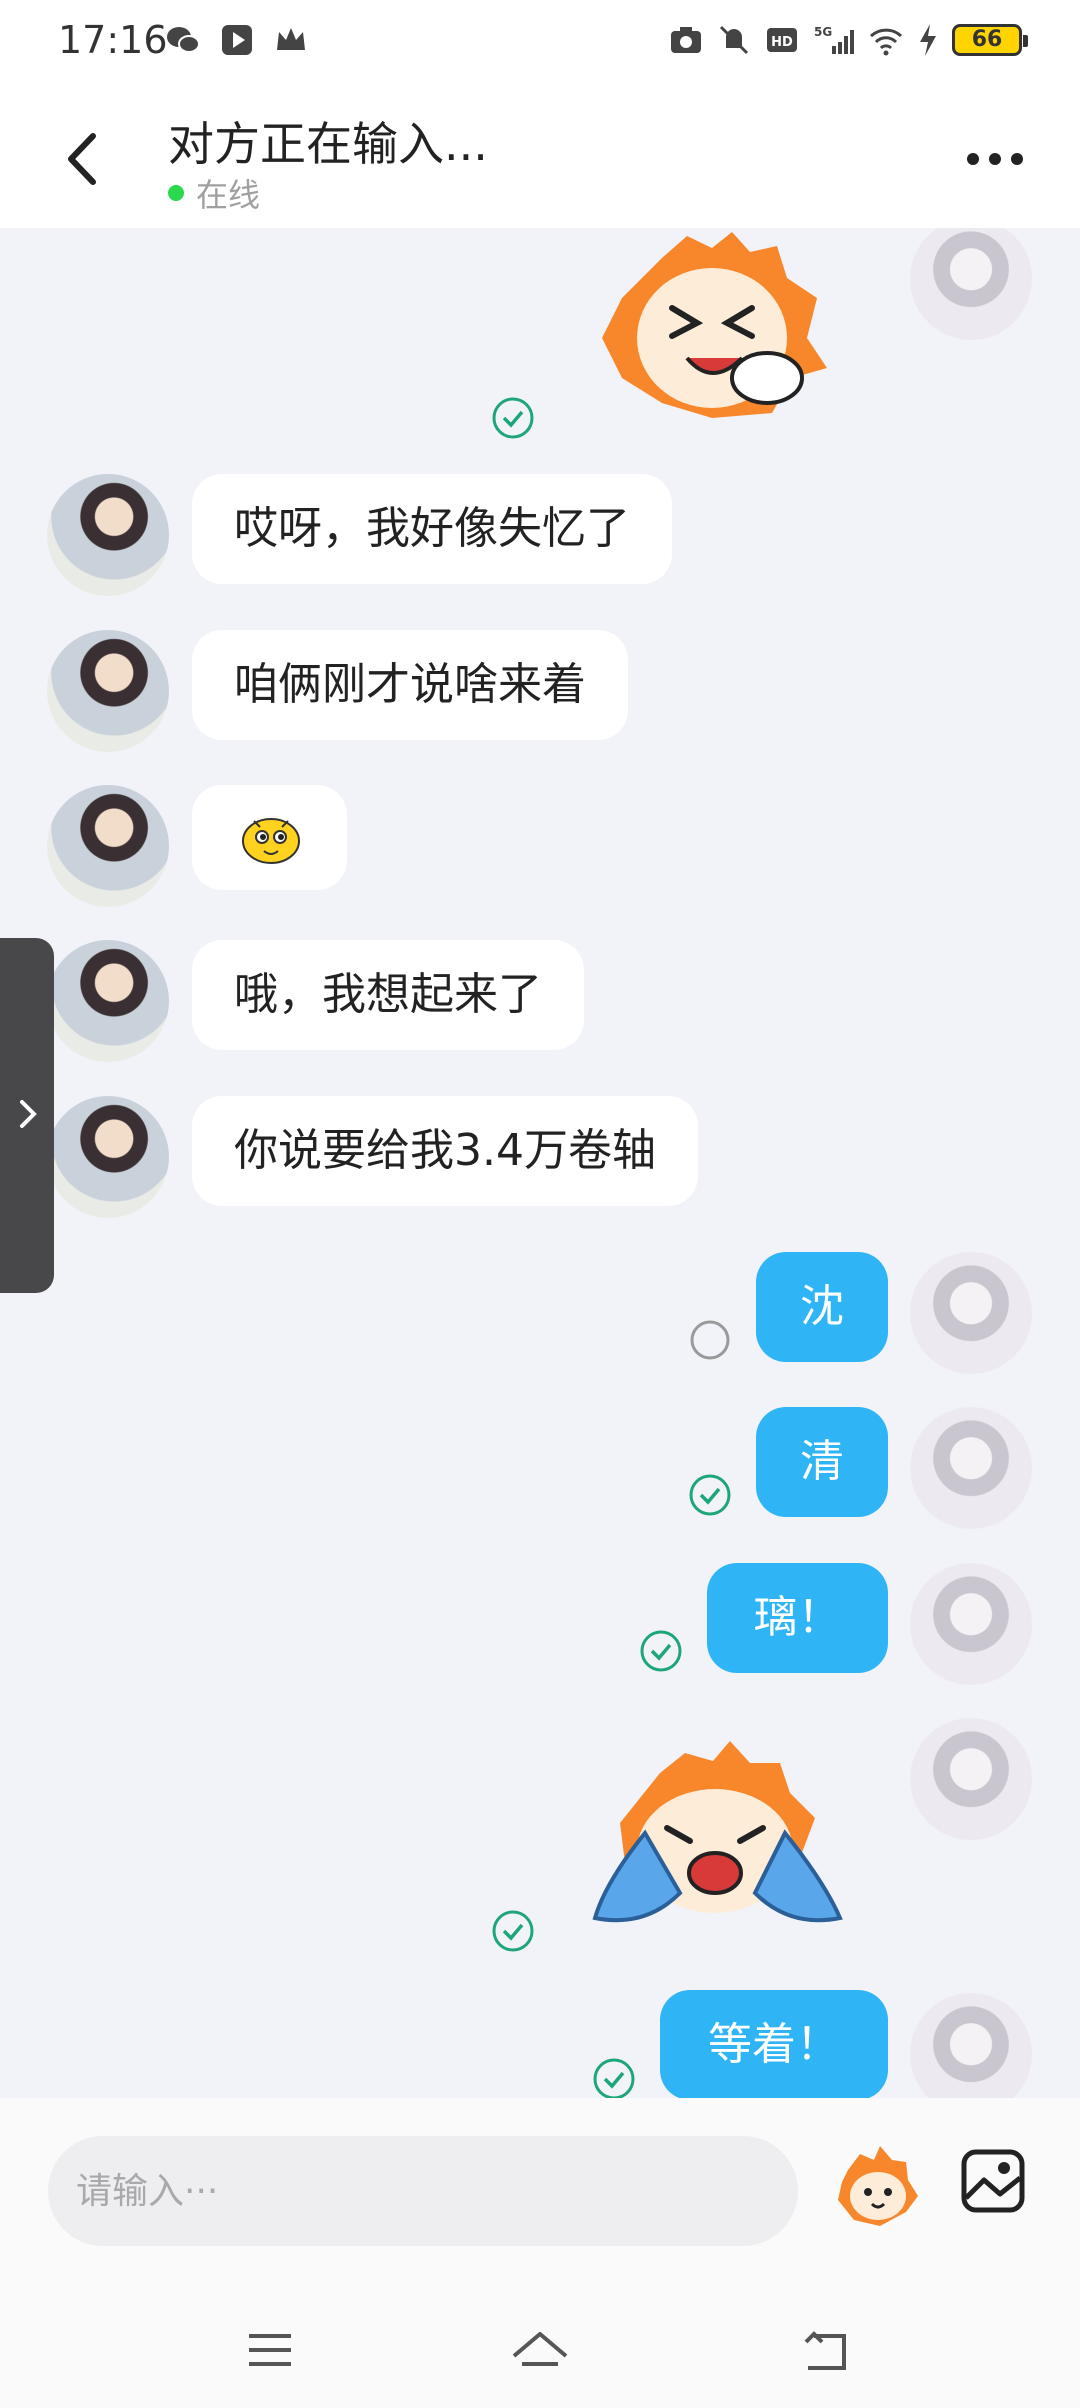 Image resolution: width=1080 pixels, height=2408 pixels. I want to click on online-status: 在线, so click(214, 193).